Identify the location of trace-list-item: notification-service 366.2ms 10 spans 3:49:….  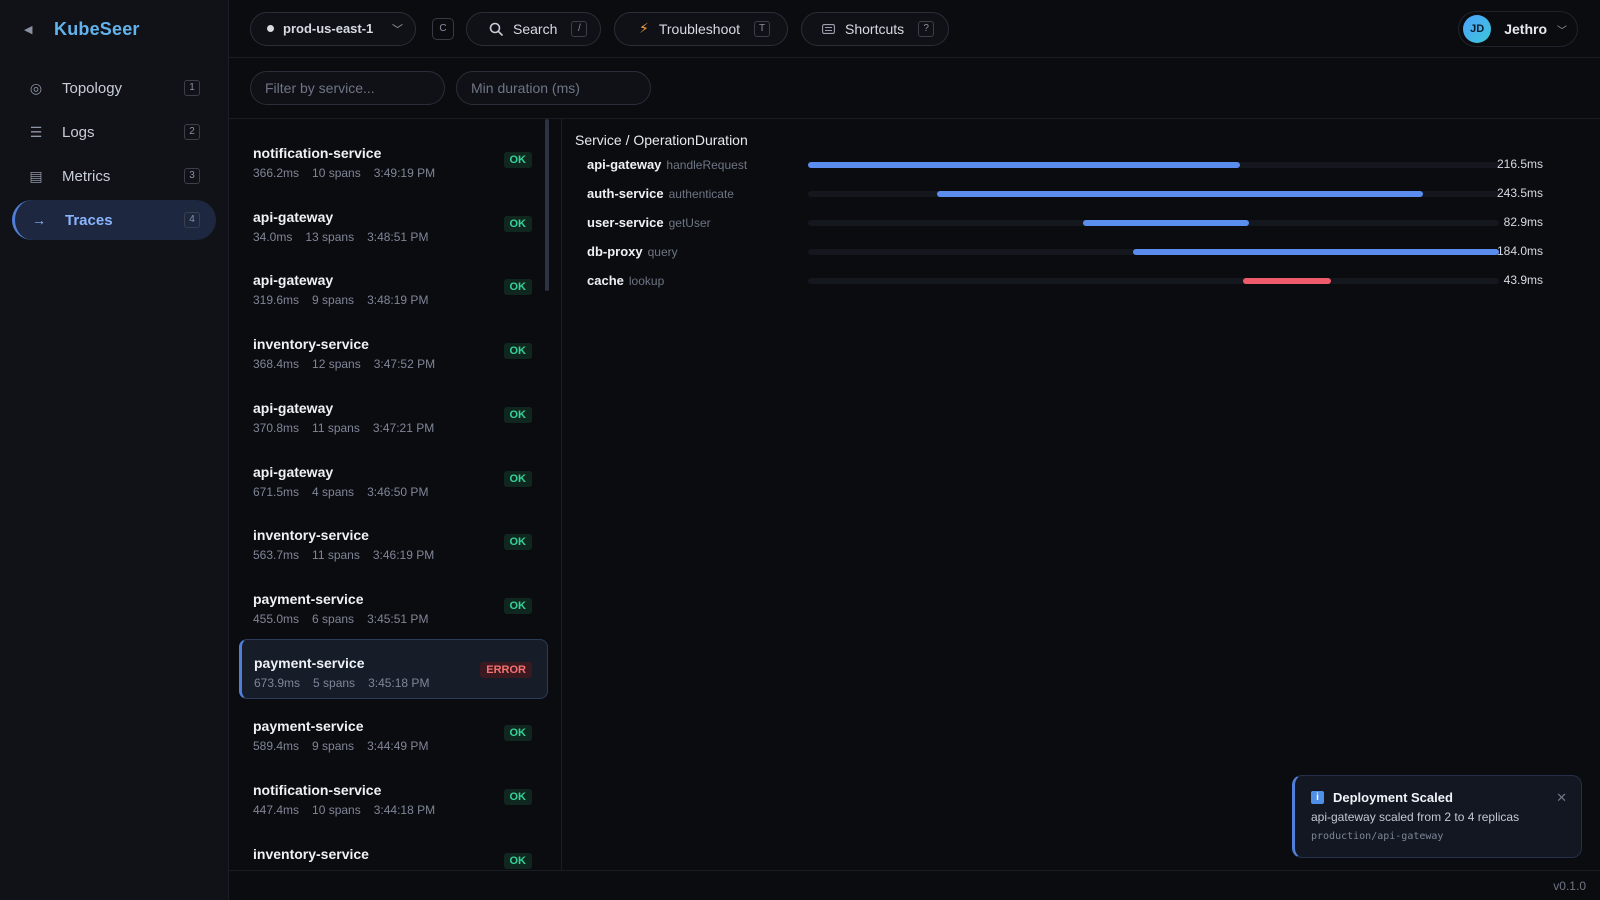
(393, 159).